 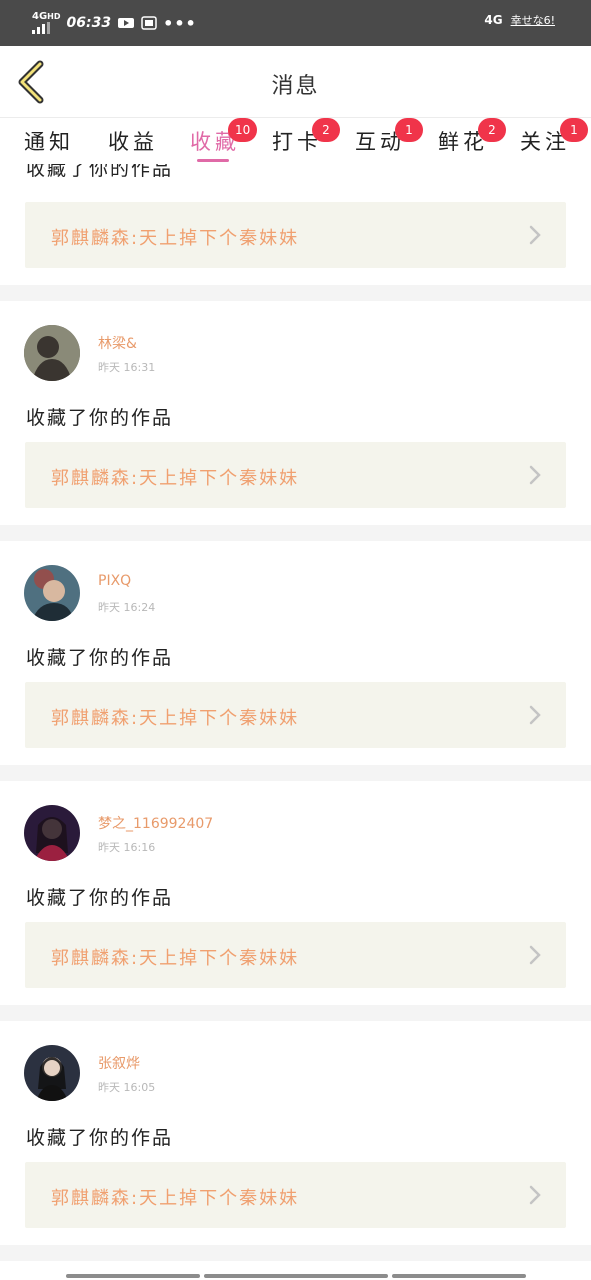 What do you see at coordinates (180, 23) in the screenshot?
I see `more-dots-icon: •••` at bounding box center [180, 23].